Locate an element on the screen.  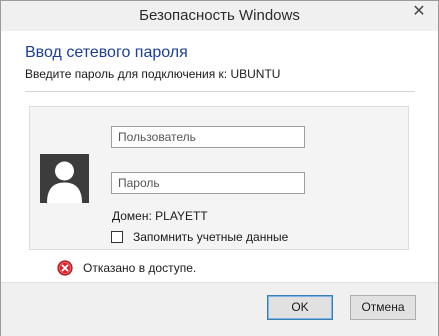
remember-credentials-row: Запомнить учетные данные is located at coordinates (199, 237).